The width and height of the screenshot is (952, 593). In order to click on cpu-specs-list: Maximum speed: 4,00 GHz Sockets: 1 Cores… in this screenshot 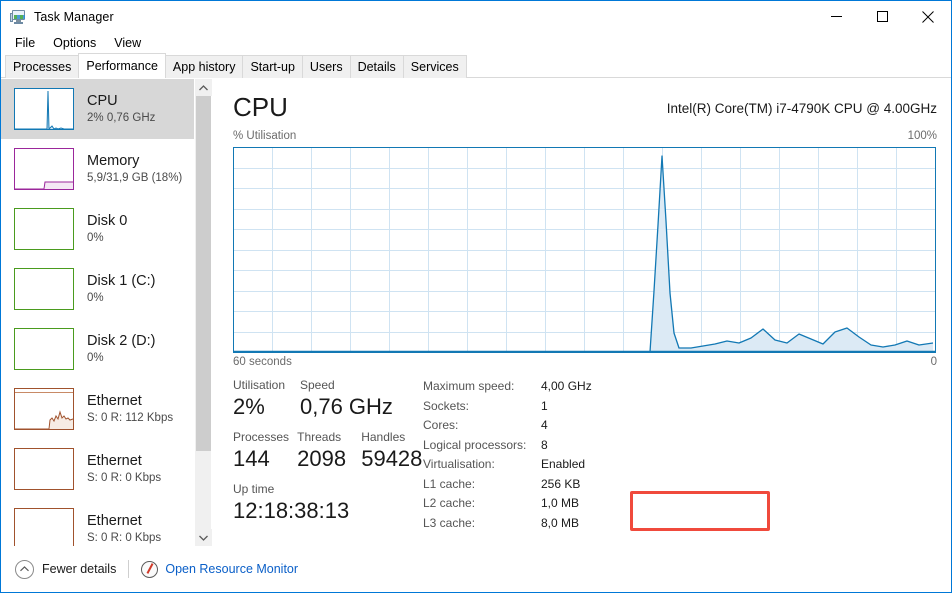, I will do `click(596, 455)`.